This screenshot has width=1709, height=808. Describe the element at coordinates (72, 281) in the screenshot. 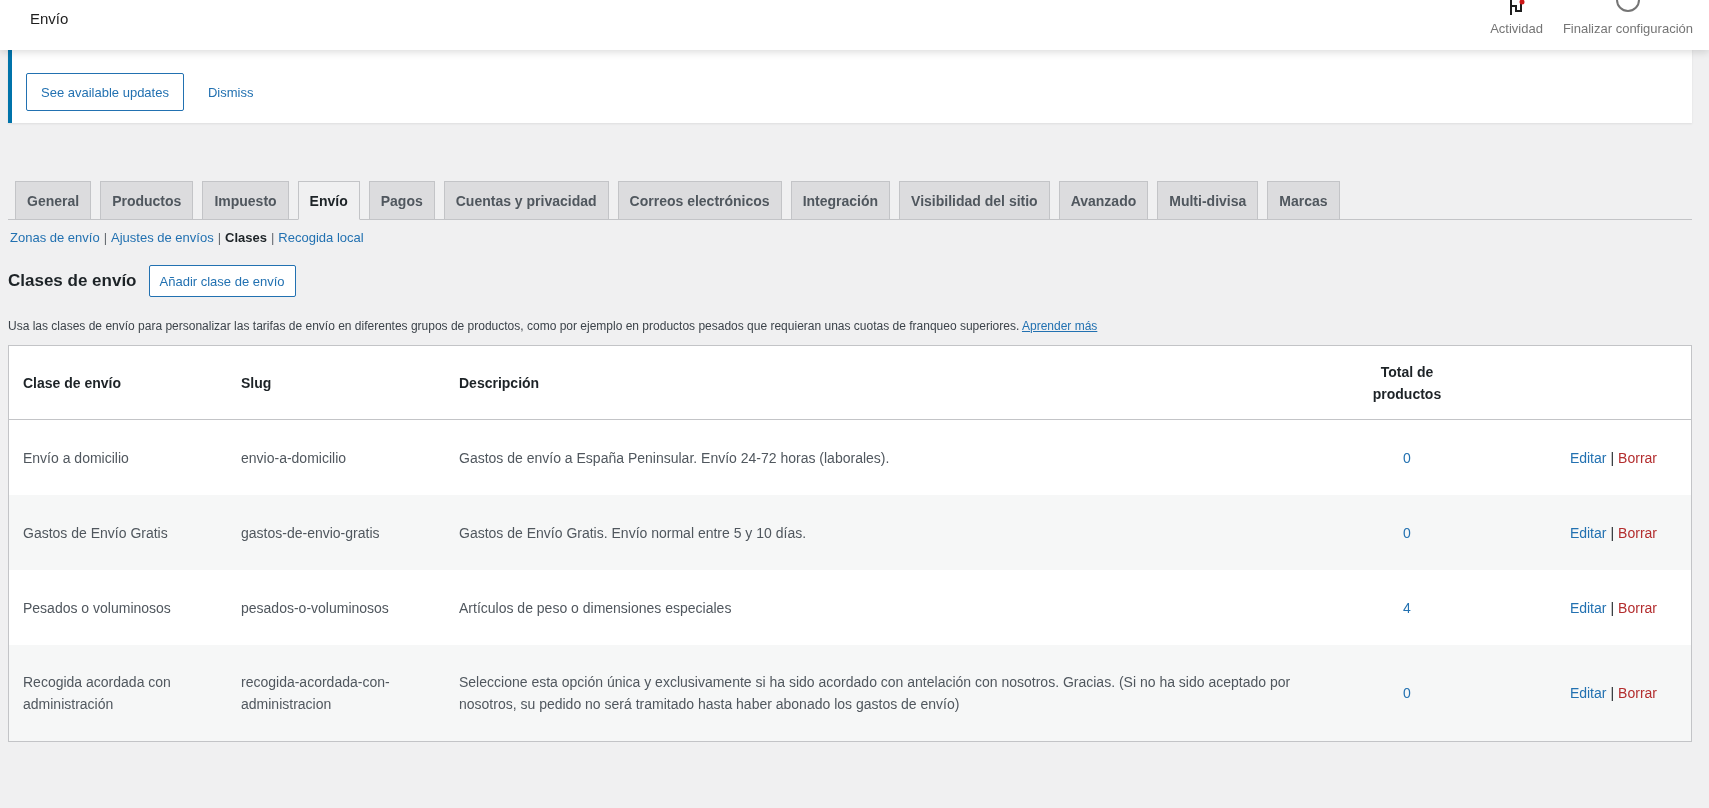

I see `section-title: Clases de envío` at that location.